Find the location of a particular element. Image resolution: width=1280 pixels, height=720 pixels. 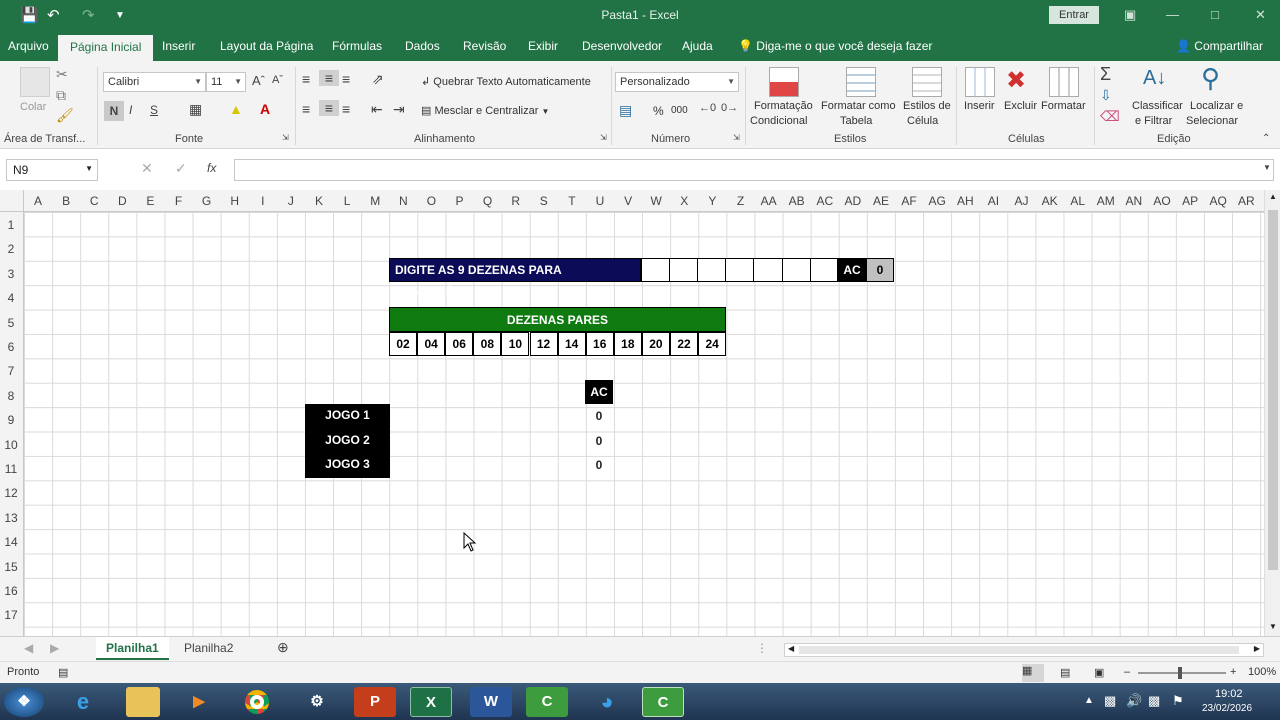

powerpoint-icon: P is located at coordinates (375, 702).